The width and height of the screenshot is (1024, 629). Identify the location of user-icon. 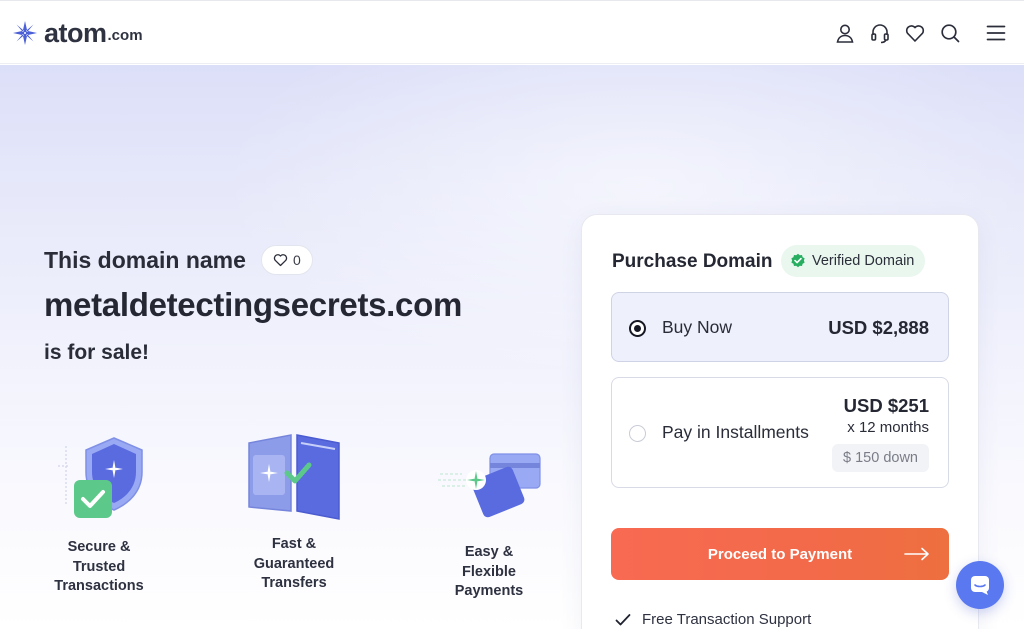
(845, 33).